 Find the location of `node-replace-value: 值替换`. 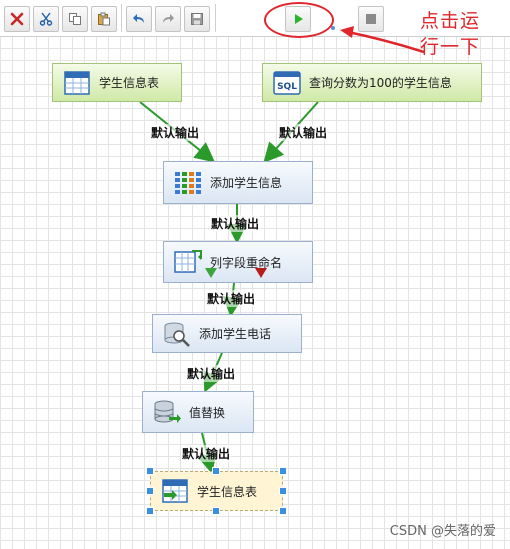

node-replace-value: 值替换 is located at coordinates (198, 412).